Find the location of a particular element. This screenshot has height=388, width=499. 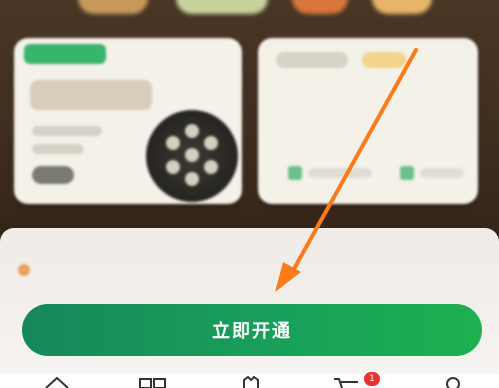

open-now-button-label: 立即开通 is located at coordinates (252, 331).